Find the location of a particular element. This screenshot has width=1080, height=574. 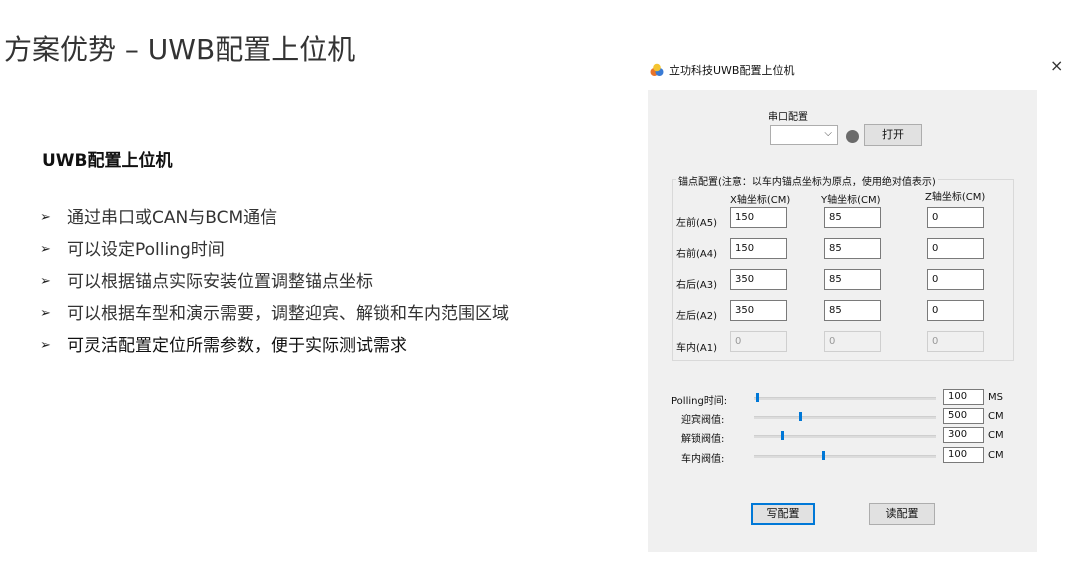

param-label: 解锁阀值: is located at coordinates (703, 439).